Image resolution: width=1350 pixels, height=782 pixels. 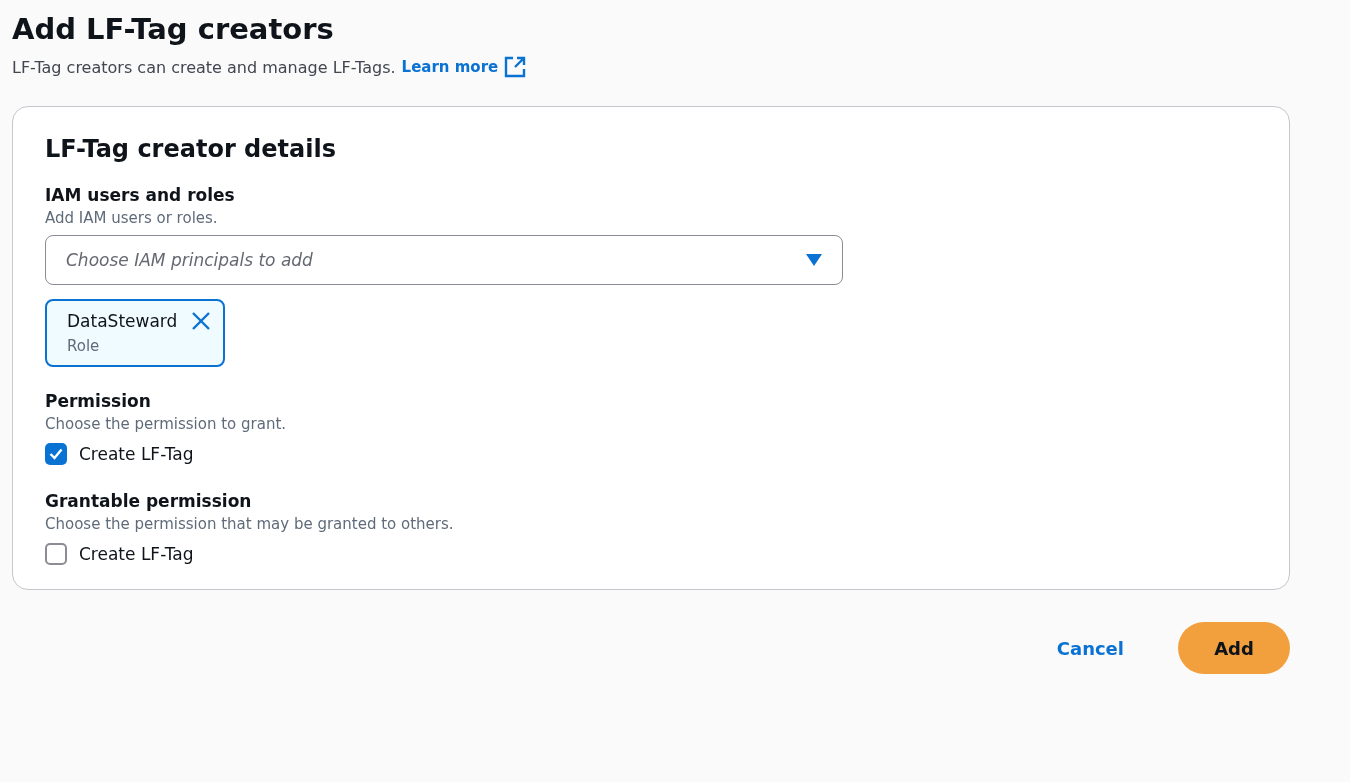 I want to click on caret-icon, so click(x=814, y=260).